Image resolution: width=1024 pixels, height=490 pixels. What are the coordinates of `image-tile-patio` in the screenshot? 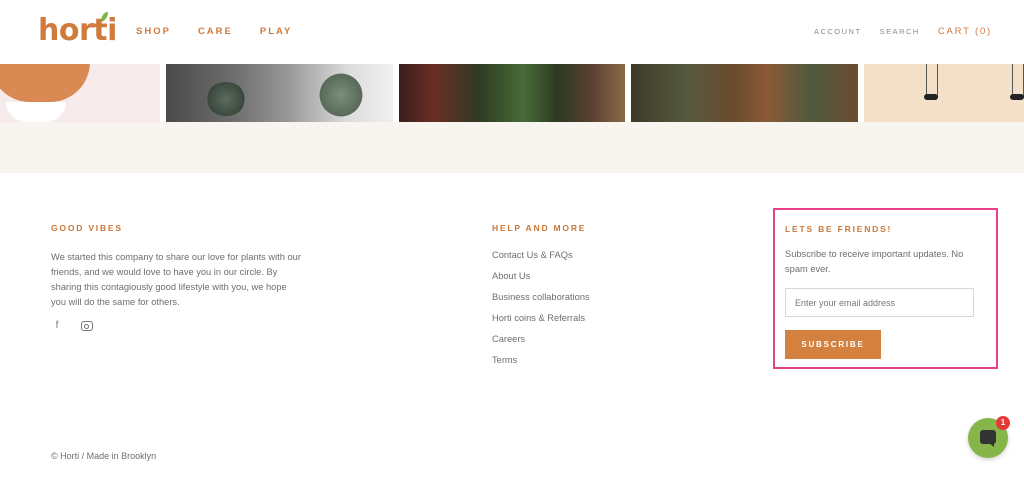 It's located at (279, 93).